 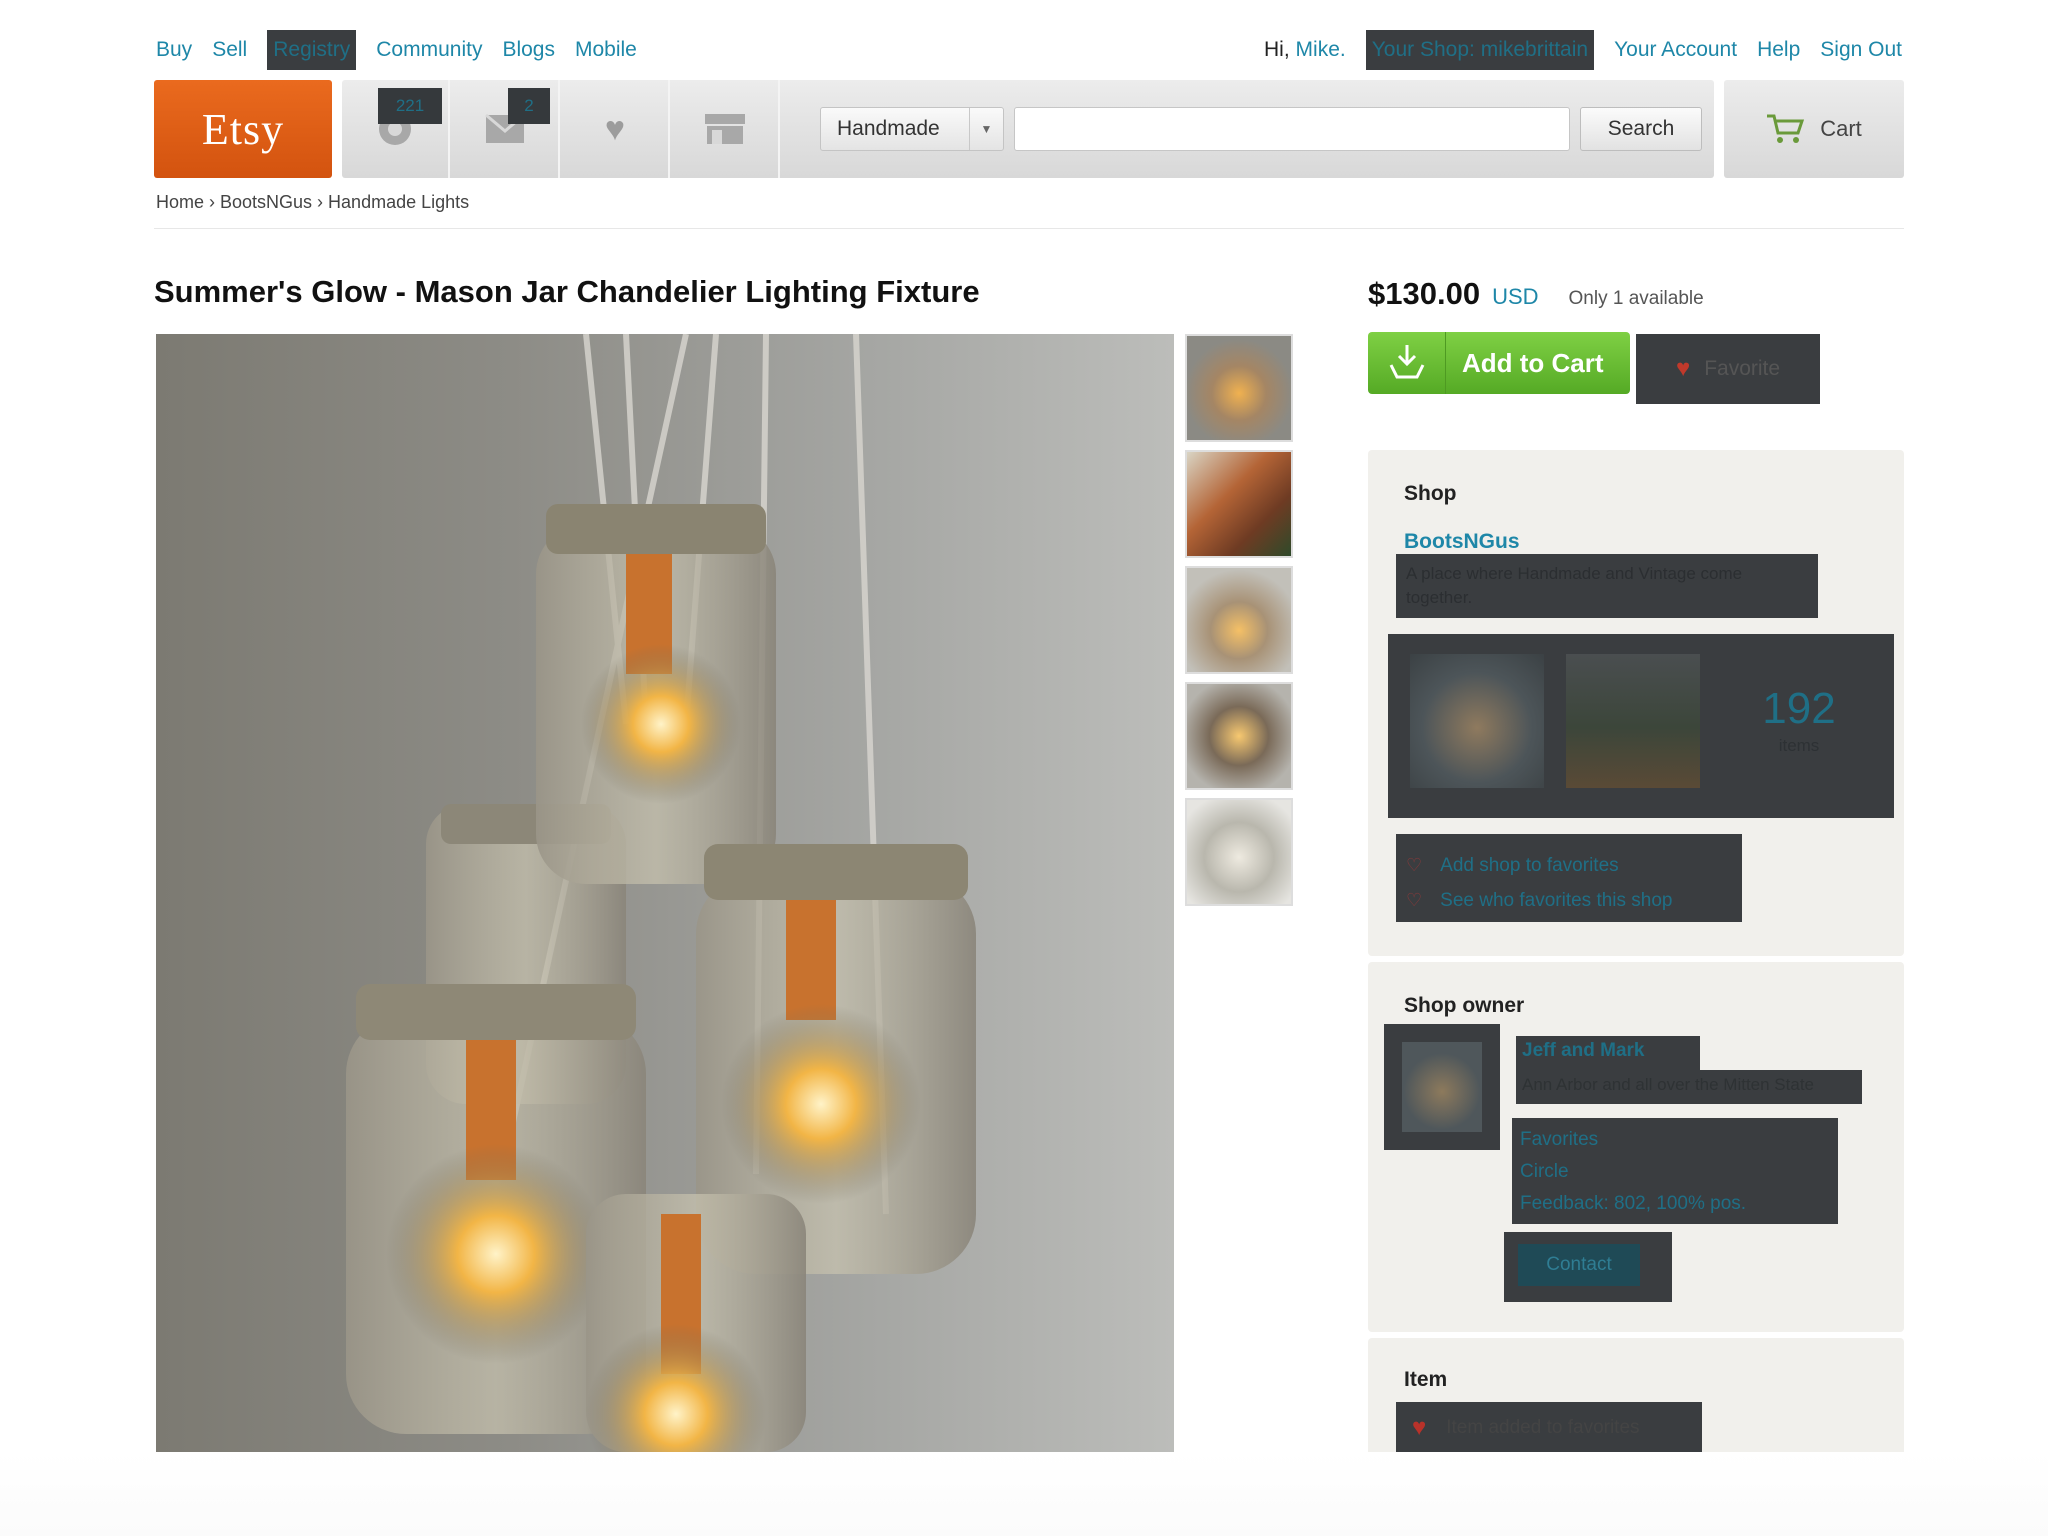 I want to click on message-count-badge: 2, so click(x=529, y=106).